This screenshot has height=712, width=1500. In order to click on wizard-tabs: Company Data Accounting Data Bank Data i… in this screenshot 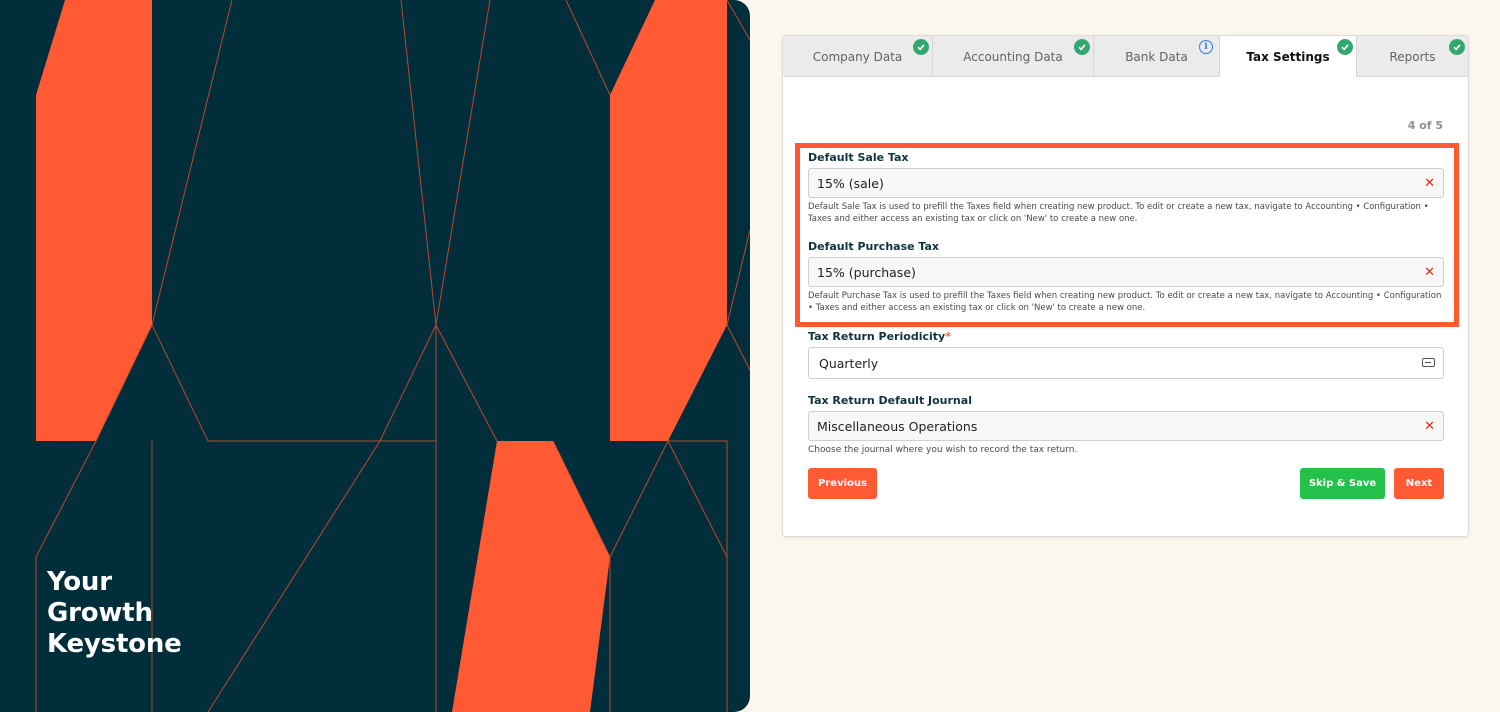, I will do `click(1125, 57)`.